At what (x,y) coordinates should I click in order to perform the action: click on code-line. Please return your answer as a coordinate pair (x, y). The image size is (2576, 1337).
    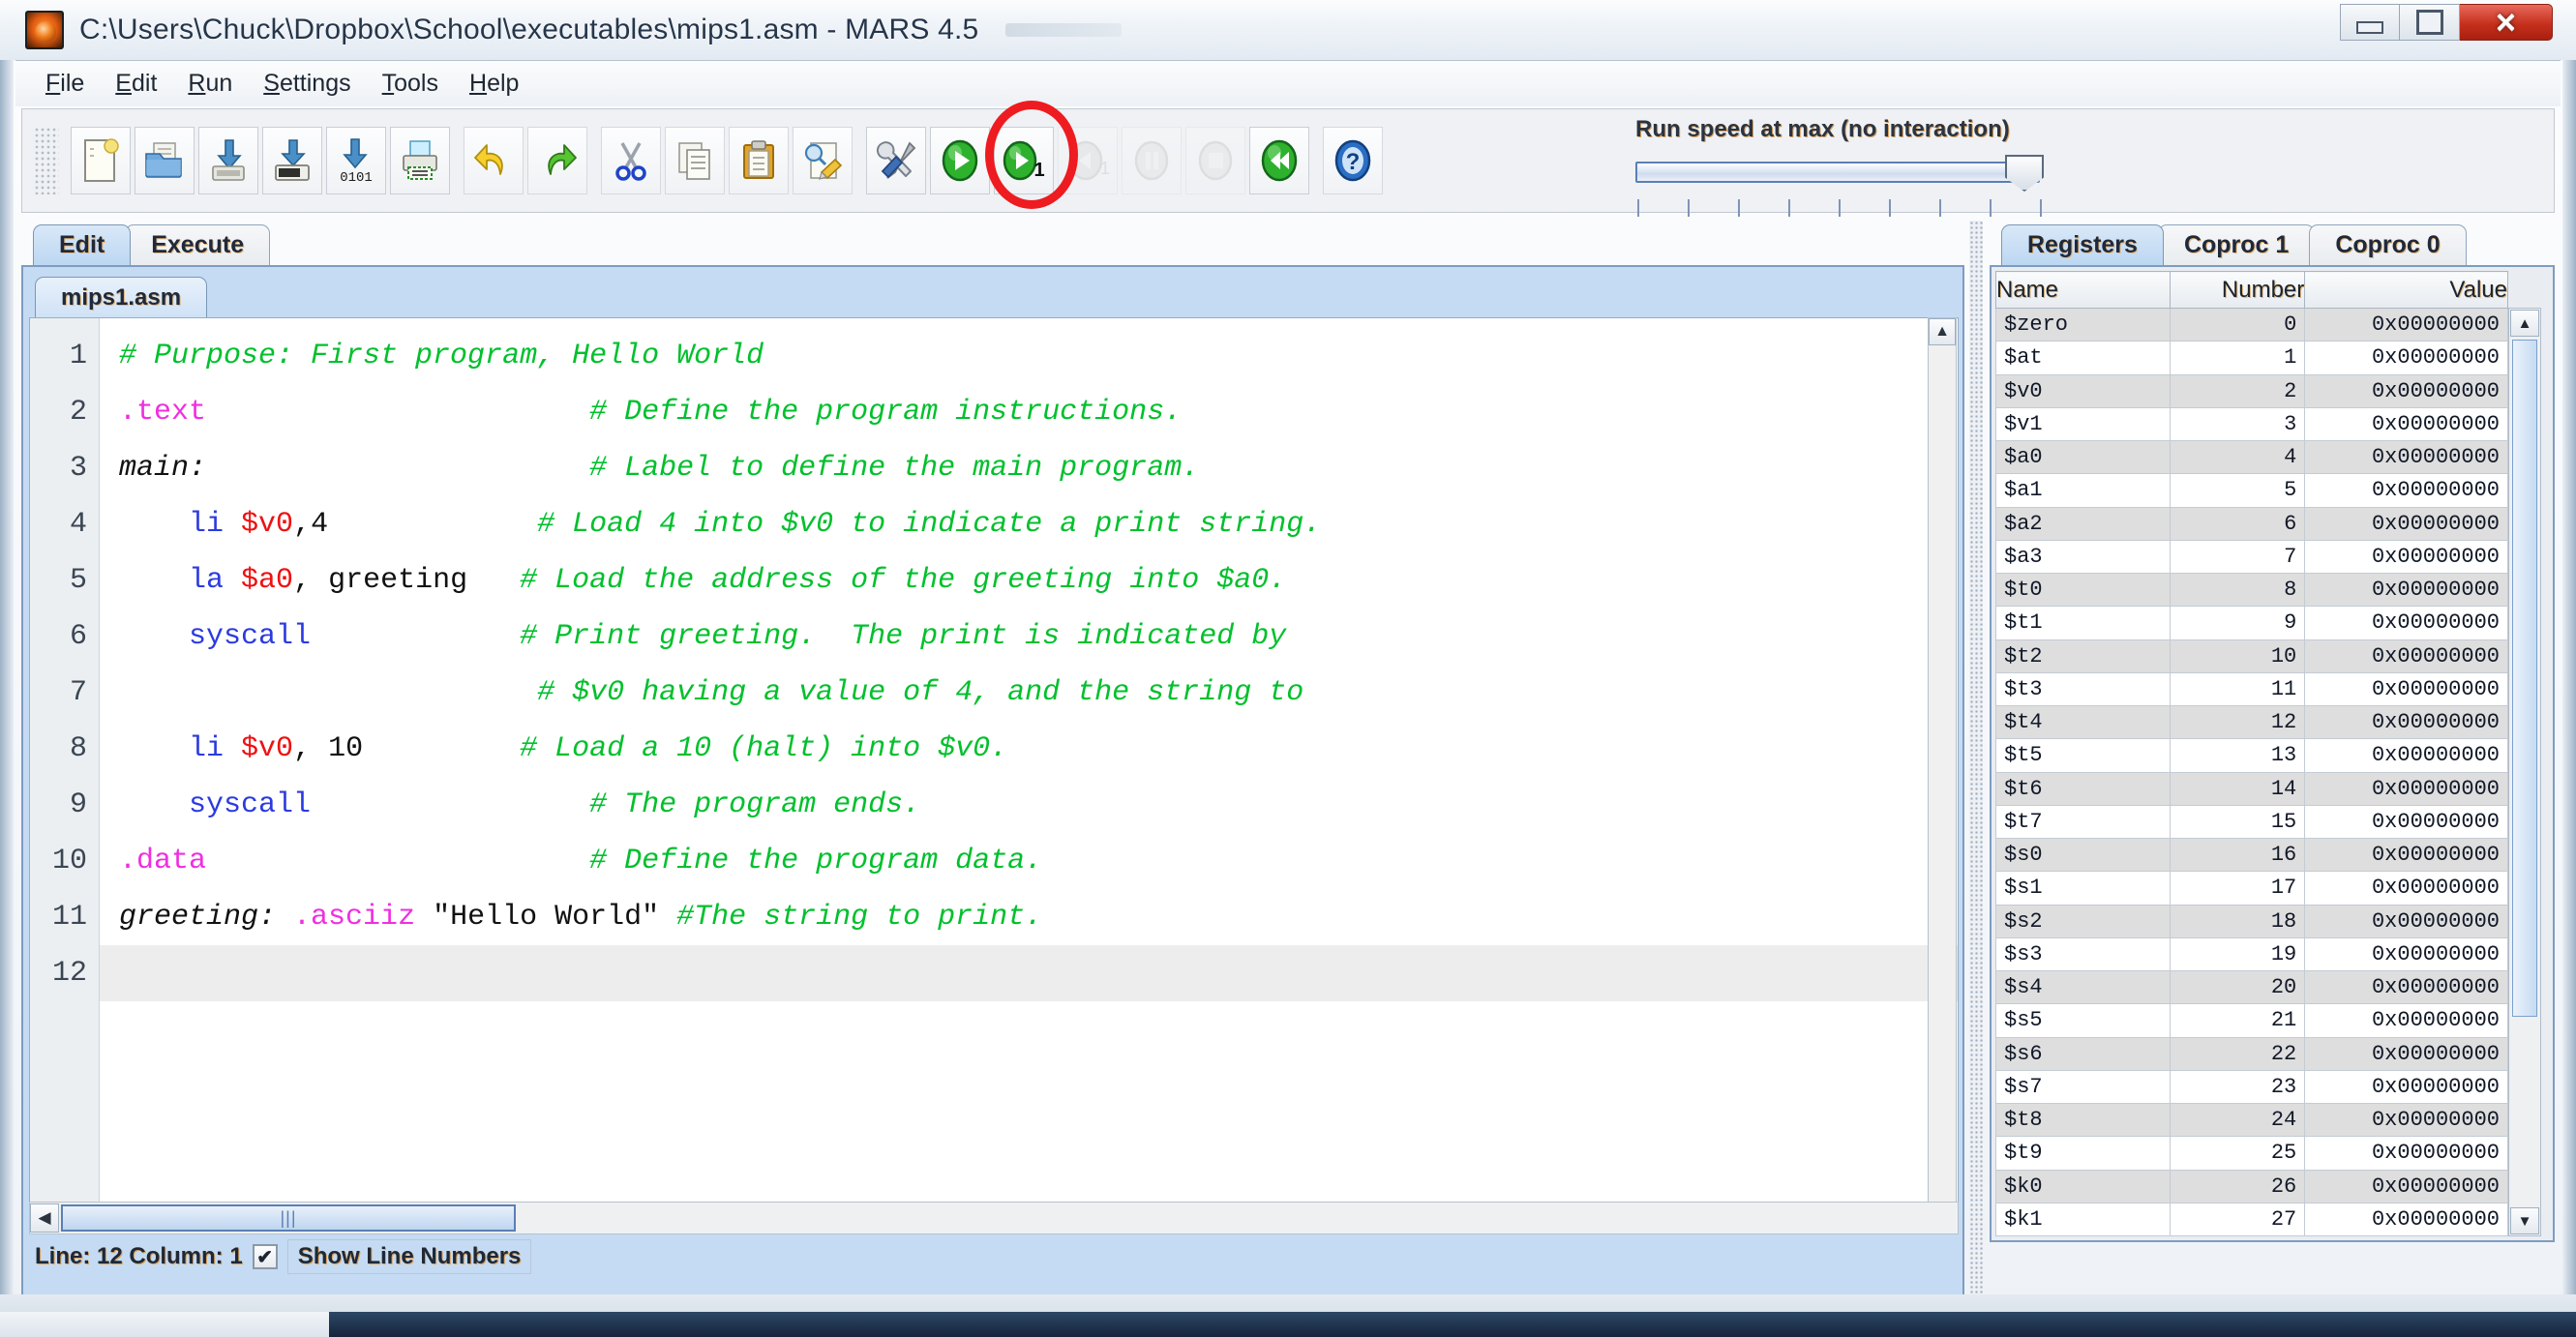
    Looking at the image, I should click on (1029, 973).